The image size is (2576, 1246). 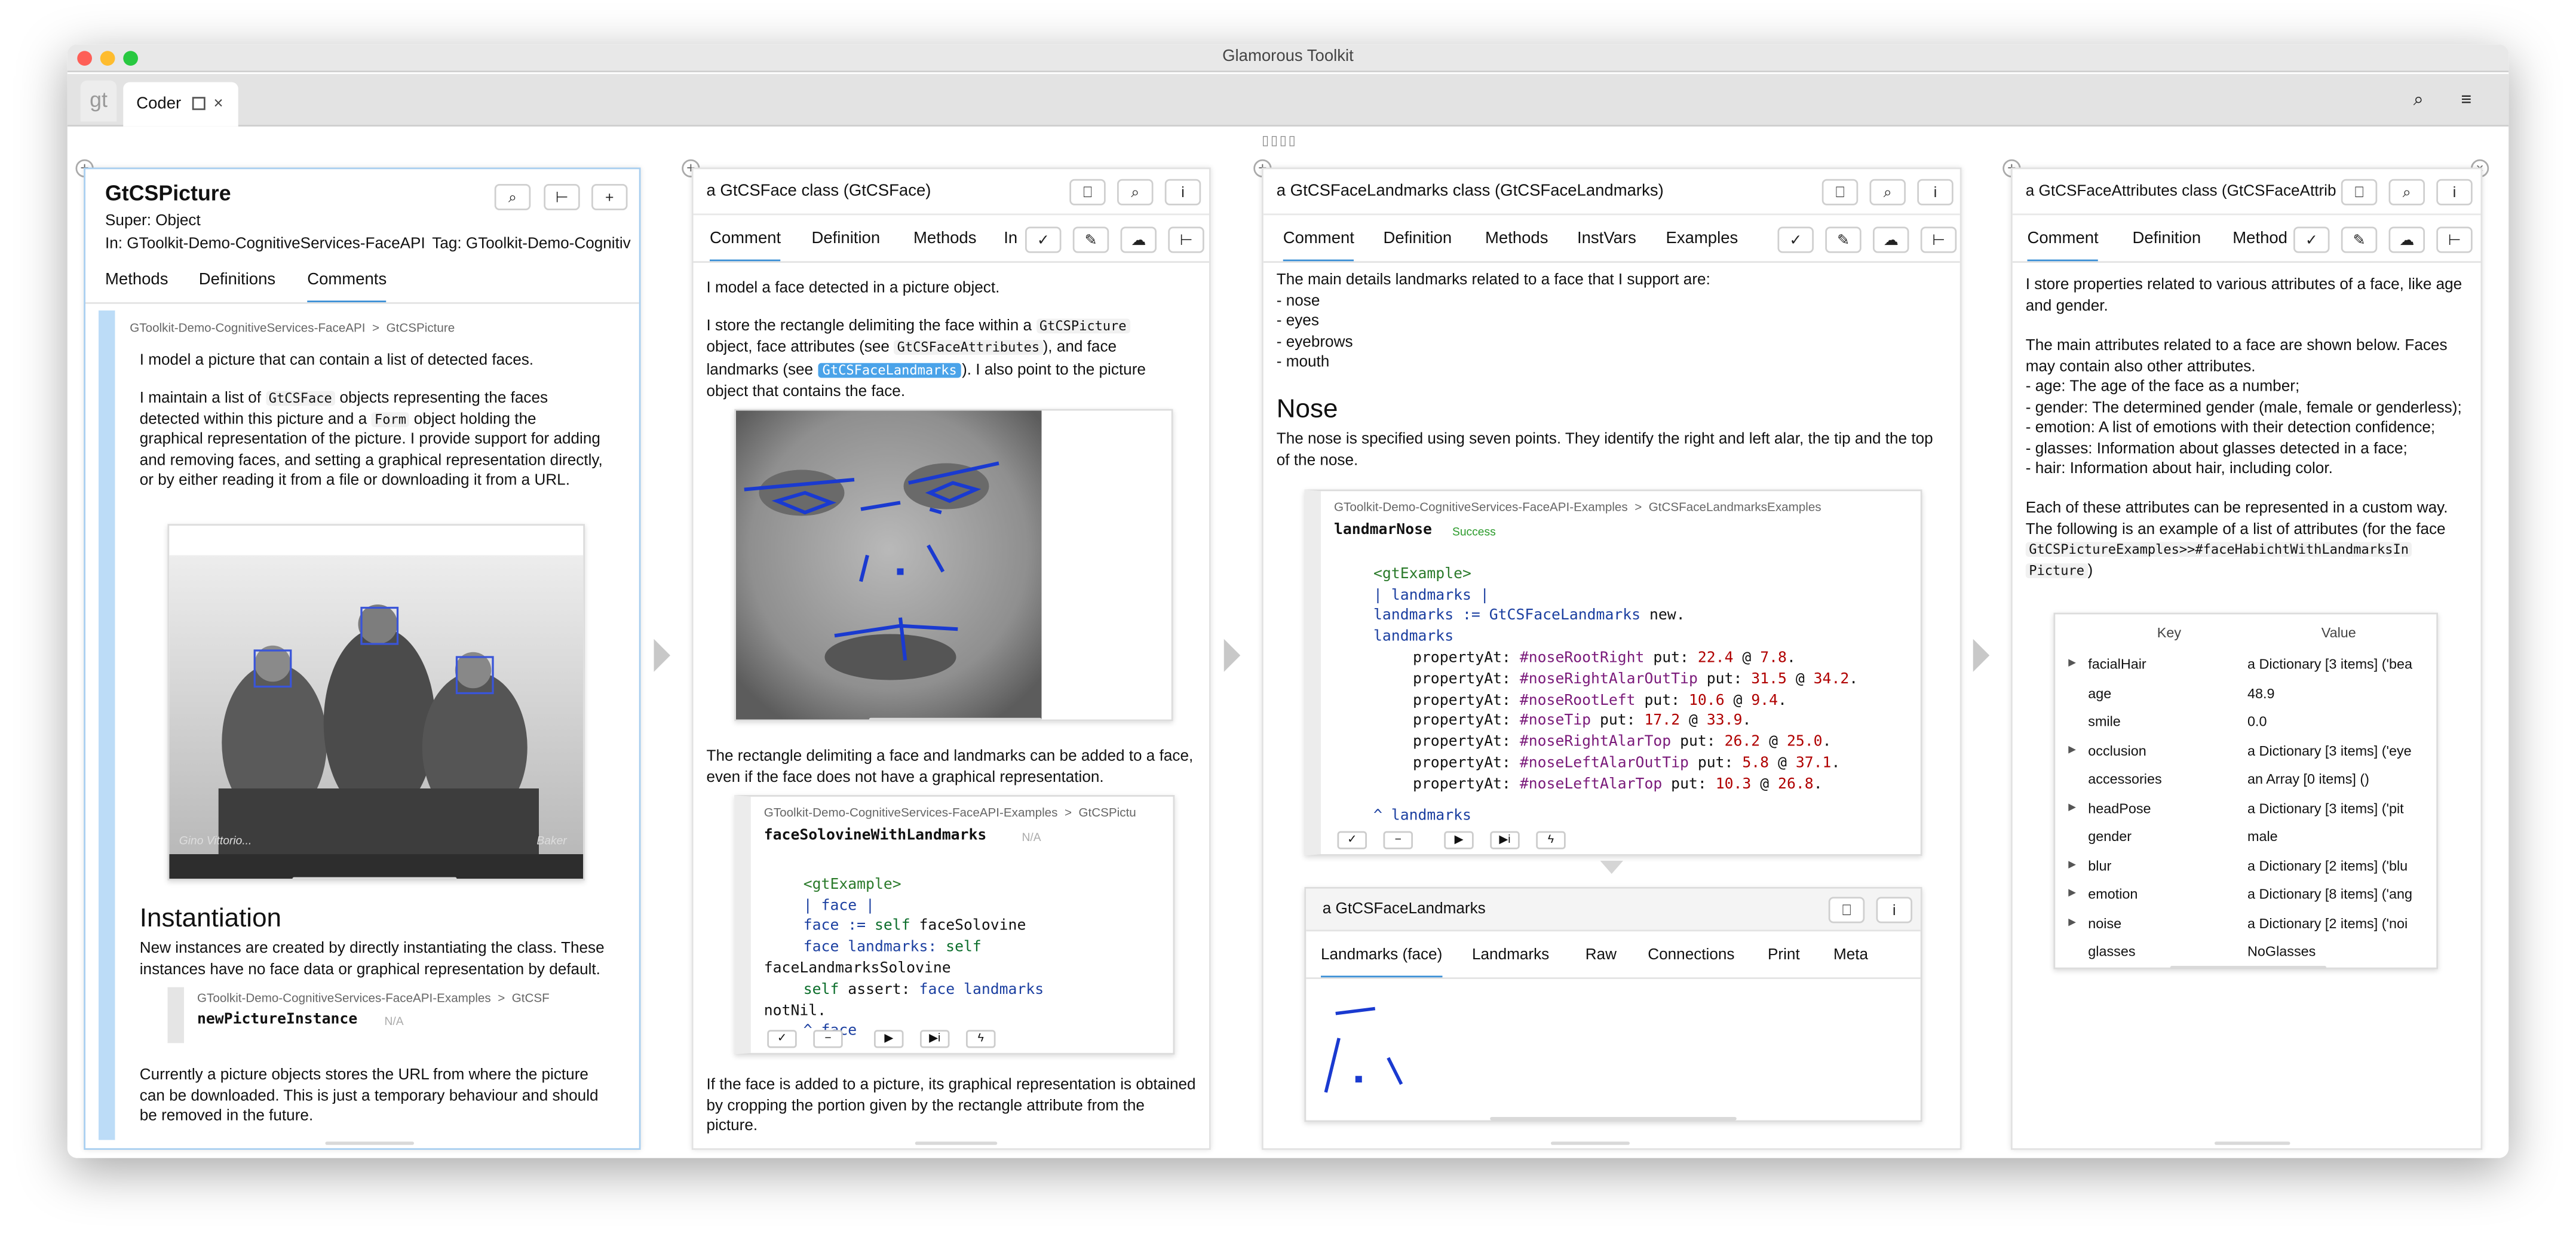 I want to click on face-preview, so click(x=953, y=565).